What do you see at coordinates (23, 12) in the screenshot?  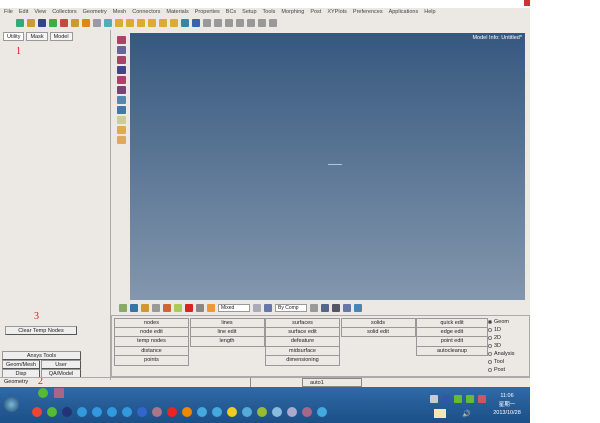 I see `menu-edit: Edit` at bounding box center [23, 12].